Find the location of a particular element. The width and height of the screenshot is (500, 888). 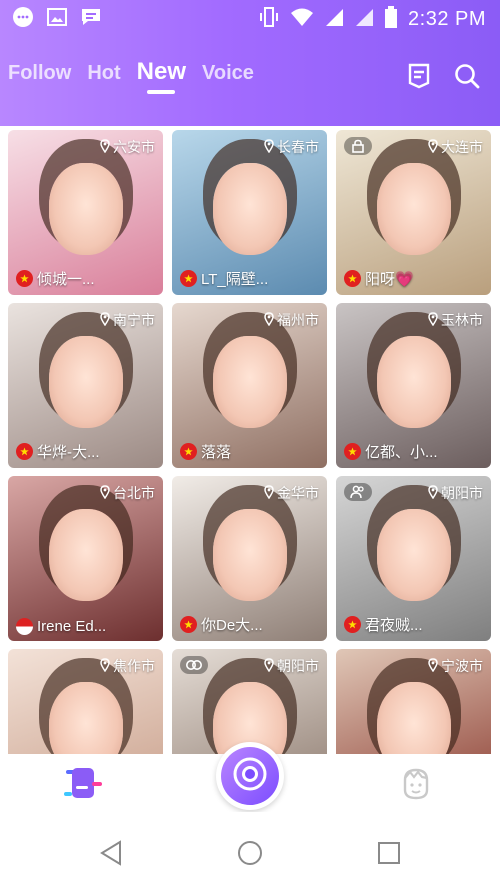

profile-name: 落落 is located at coordinates (205, 451).